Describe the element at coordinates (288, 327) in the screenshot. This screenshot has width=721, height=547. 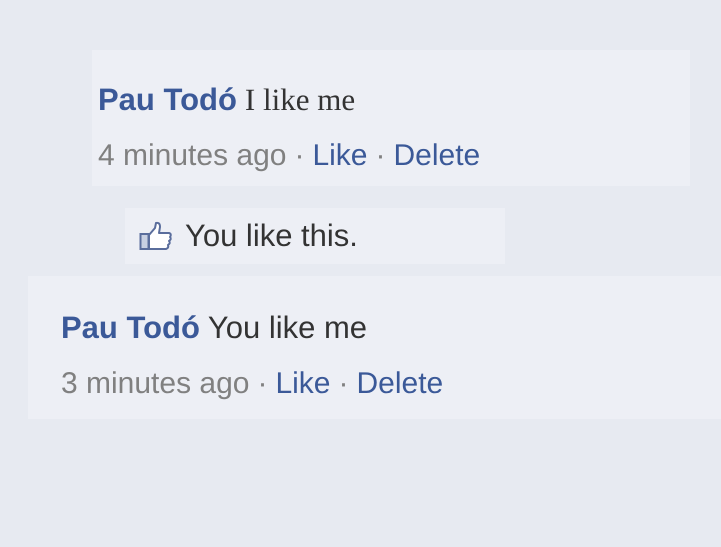
I see `comment-text: You like me` at that location.